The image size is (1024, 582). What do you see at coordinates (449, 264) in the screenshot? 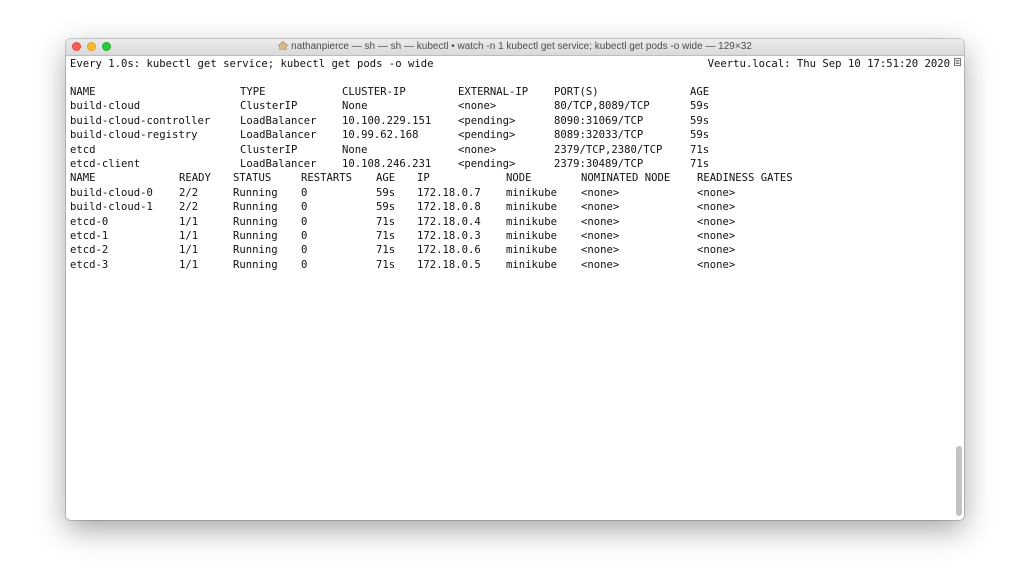
I see `pod-cell: 172.18.0.5` at bounding box center [449, 264].